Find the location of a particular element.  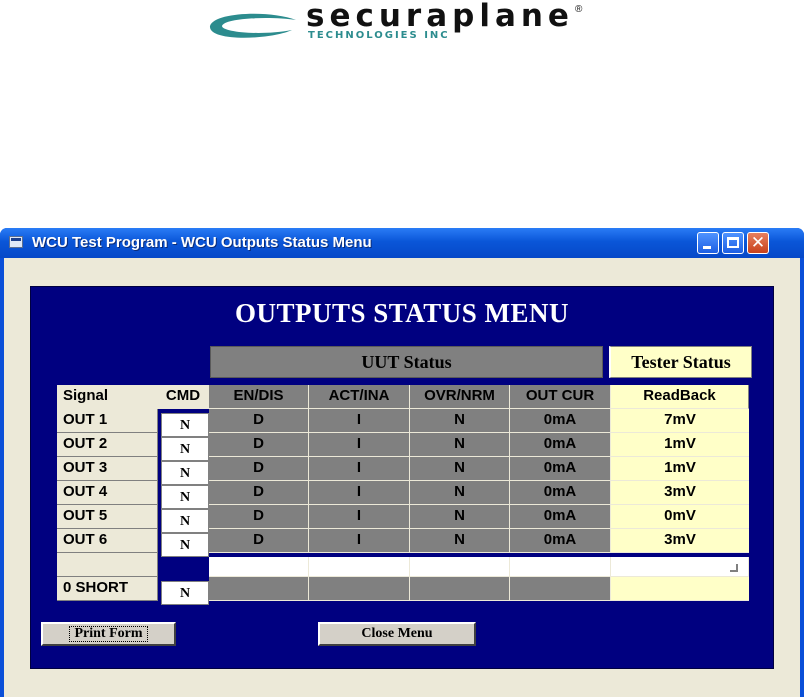

en-dis-out1: D is located at coordinates (259, 421).